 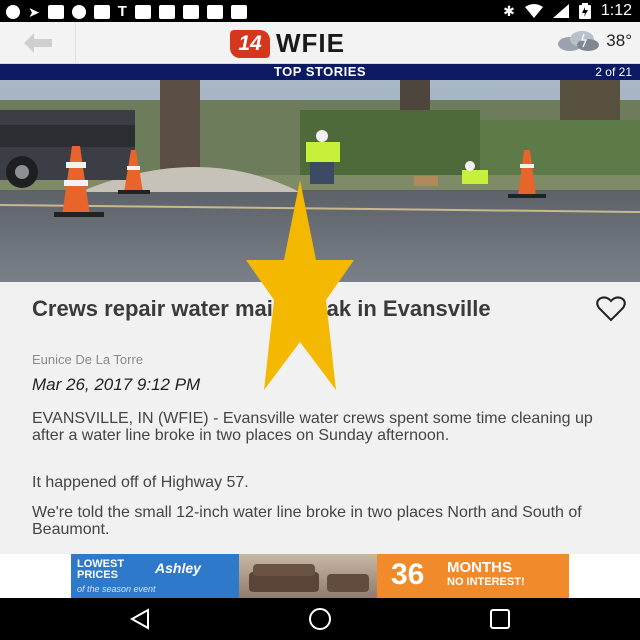 What do you see at coordinates (101, 12) in the screenshot?
I see `mail-icon` at bounding box center [101, 12].